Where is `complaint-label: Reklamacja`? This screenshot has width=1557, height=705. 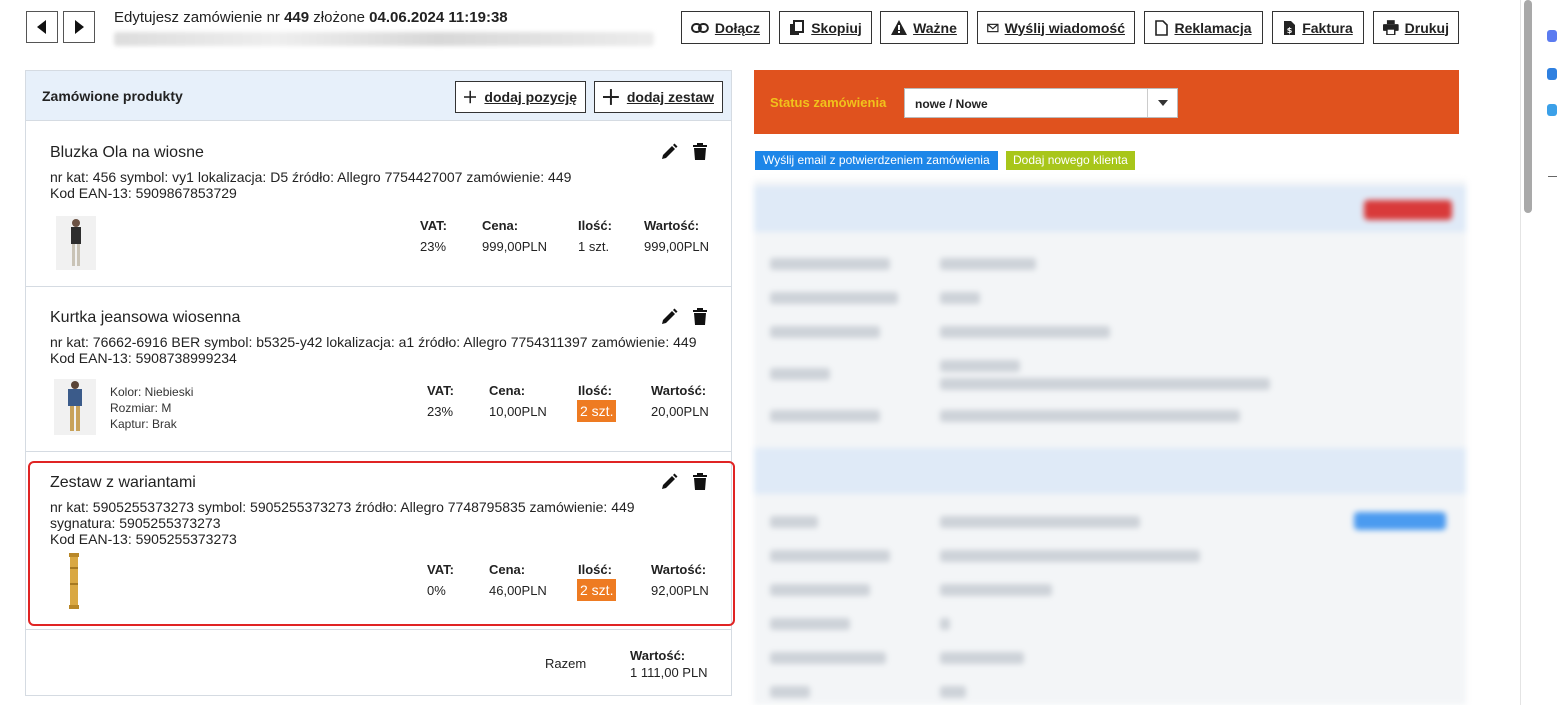
complaint-label: Reklamacja is located at coordinates (1213, 27).